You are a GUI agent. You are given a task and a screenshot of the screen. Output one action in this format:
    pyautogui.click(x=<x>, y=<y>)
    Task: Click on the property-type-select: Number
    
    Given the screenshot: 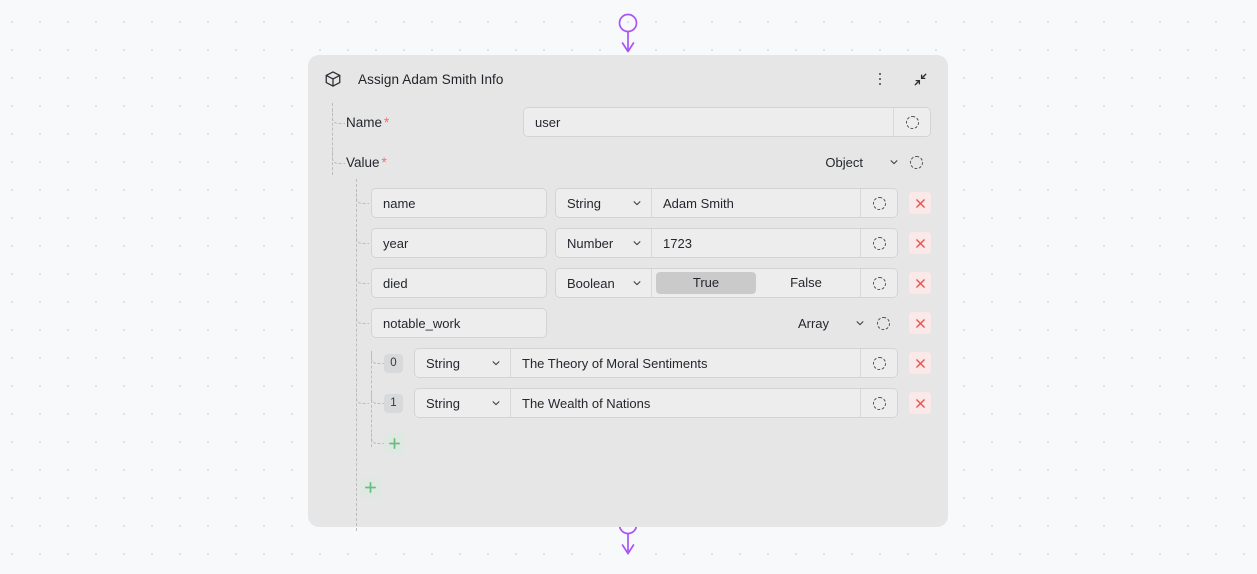 What is the action you would take?
    pyautogui.click(x=603, y=243)
    